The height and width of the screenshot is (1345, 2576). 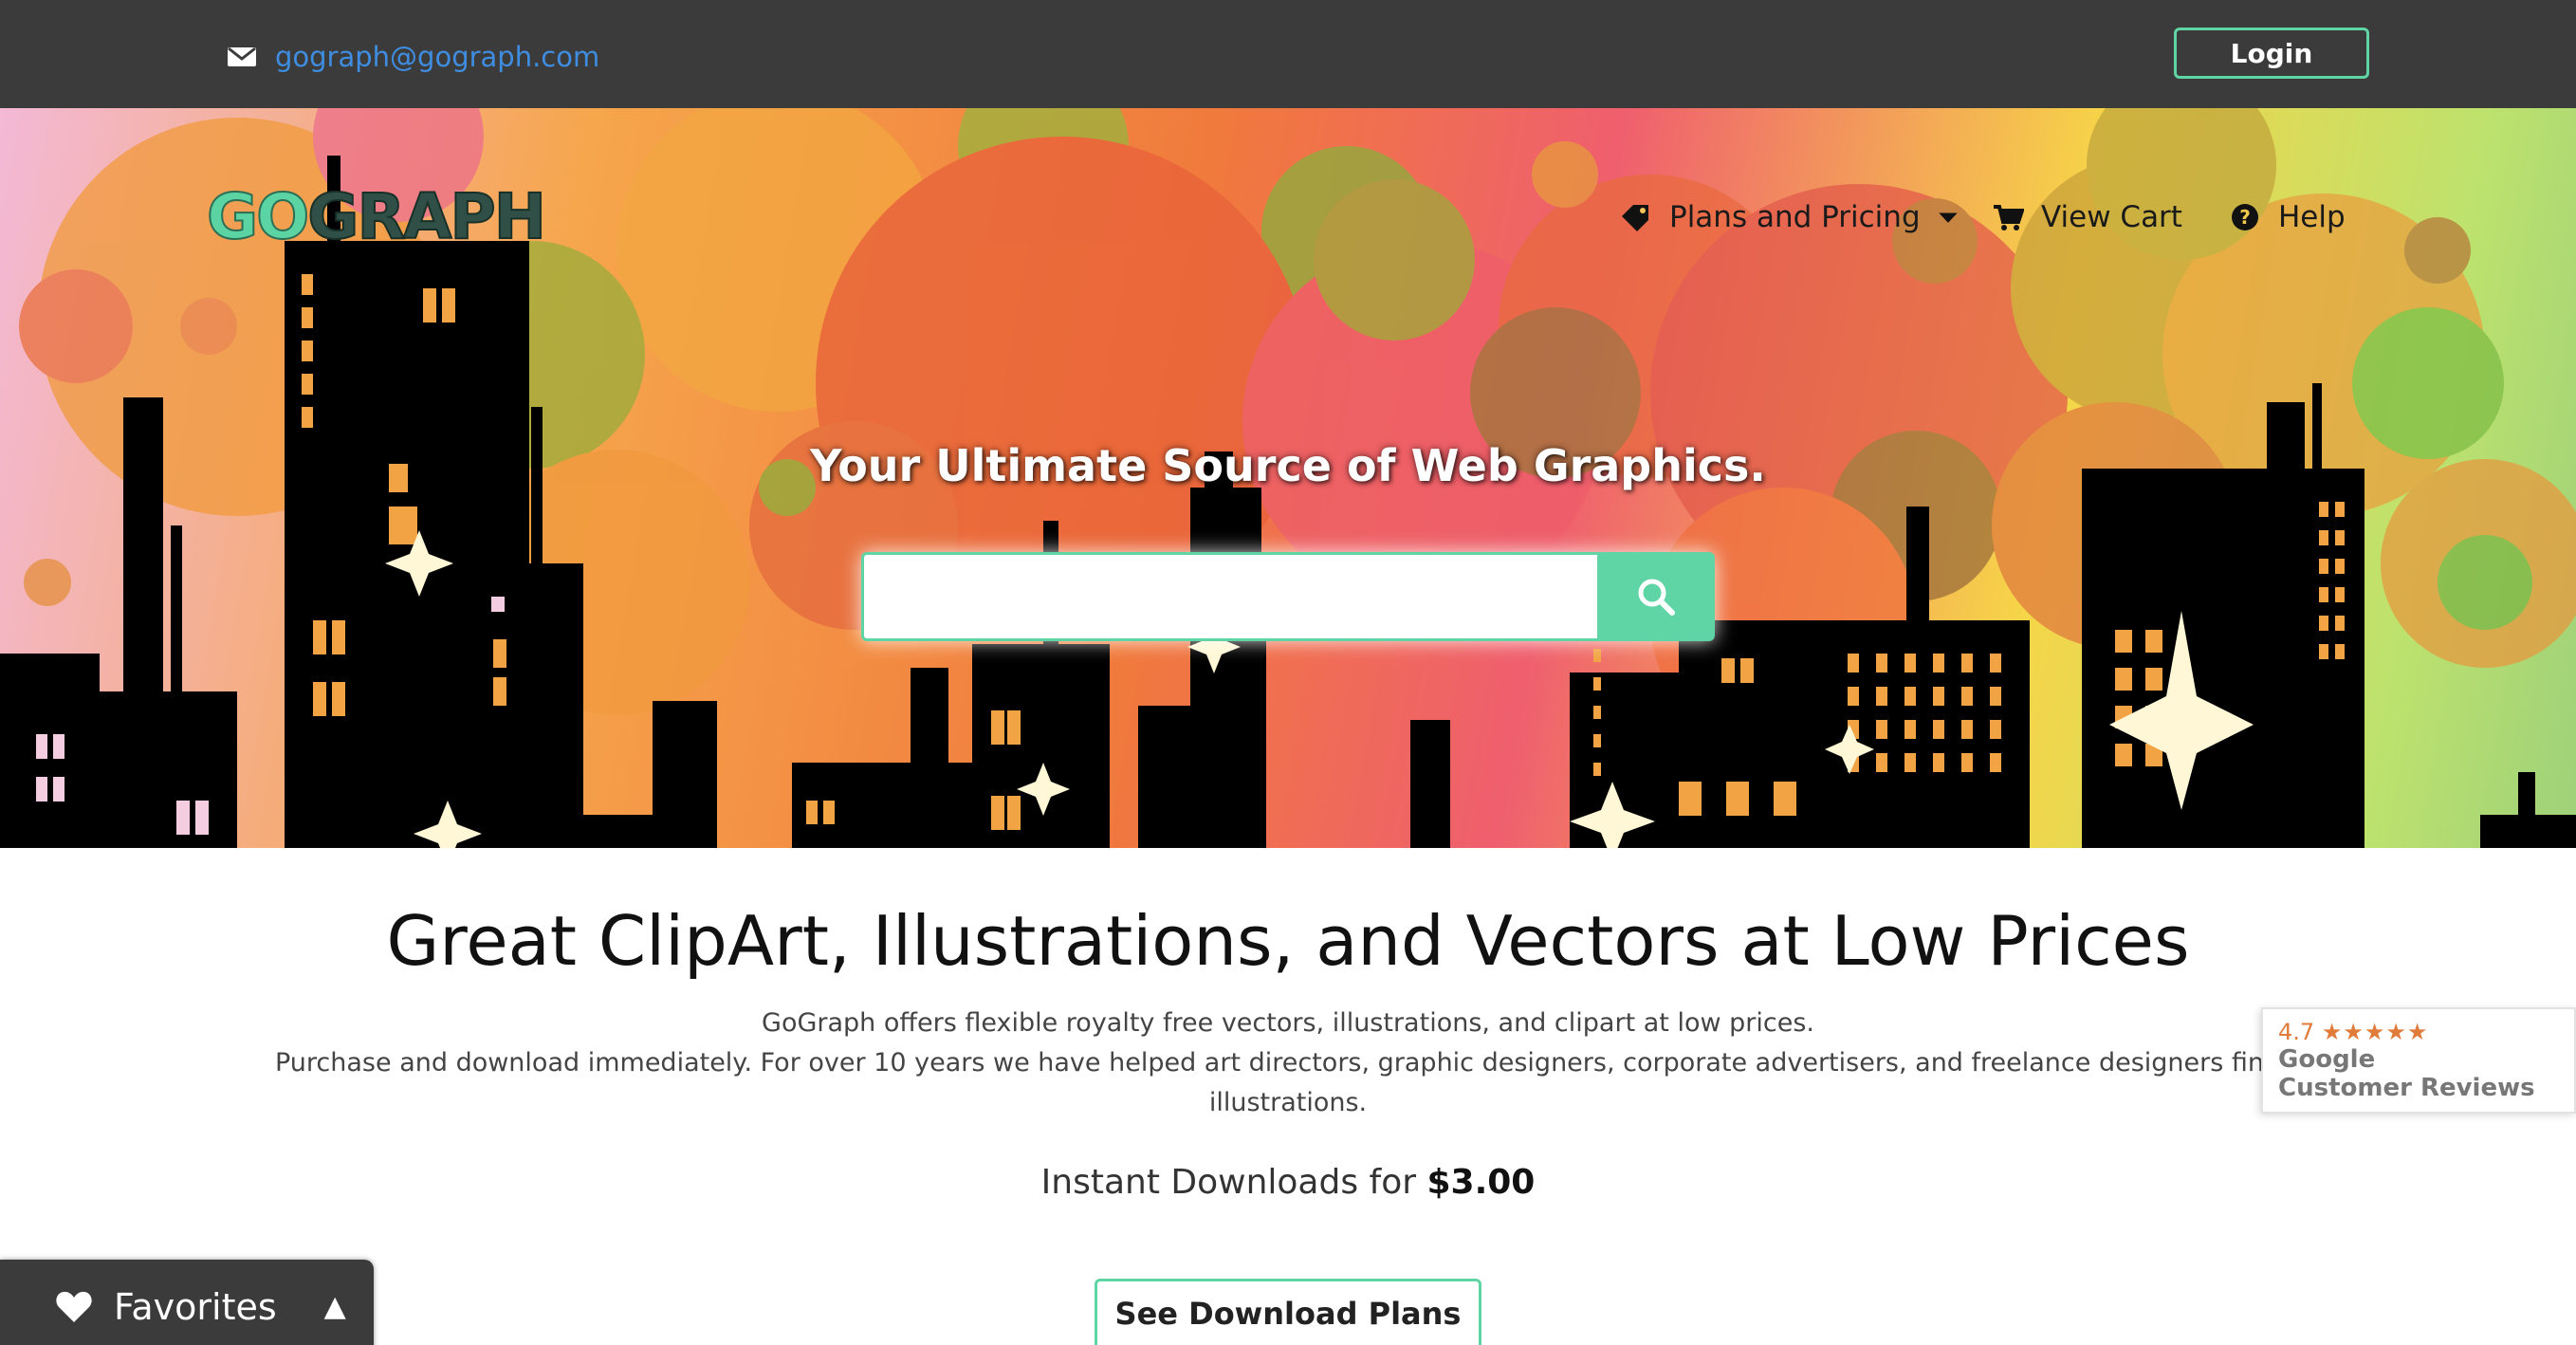 What do you see at coordinates (2418, 1060) in the screenshot?
I see `google-reviews-badge: 4.7 ★★★★★ Google Customer Reviews` at bounding box center [2418, 1060].